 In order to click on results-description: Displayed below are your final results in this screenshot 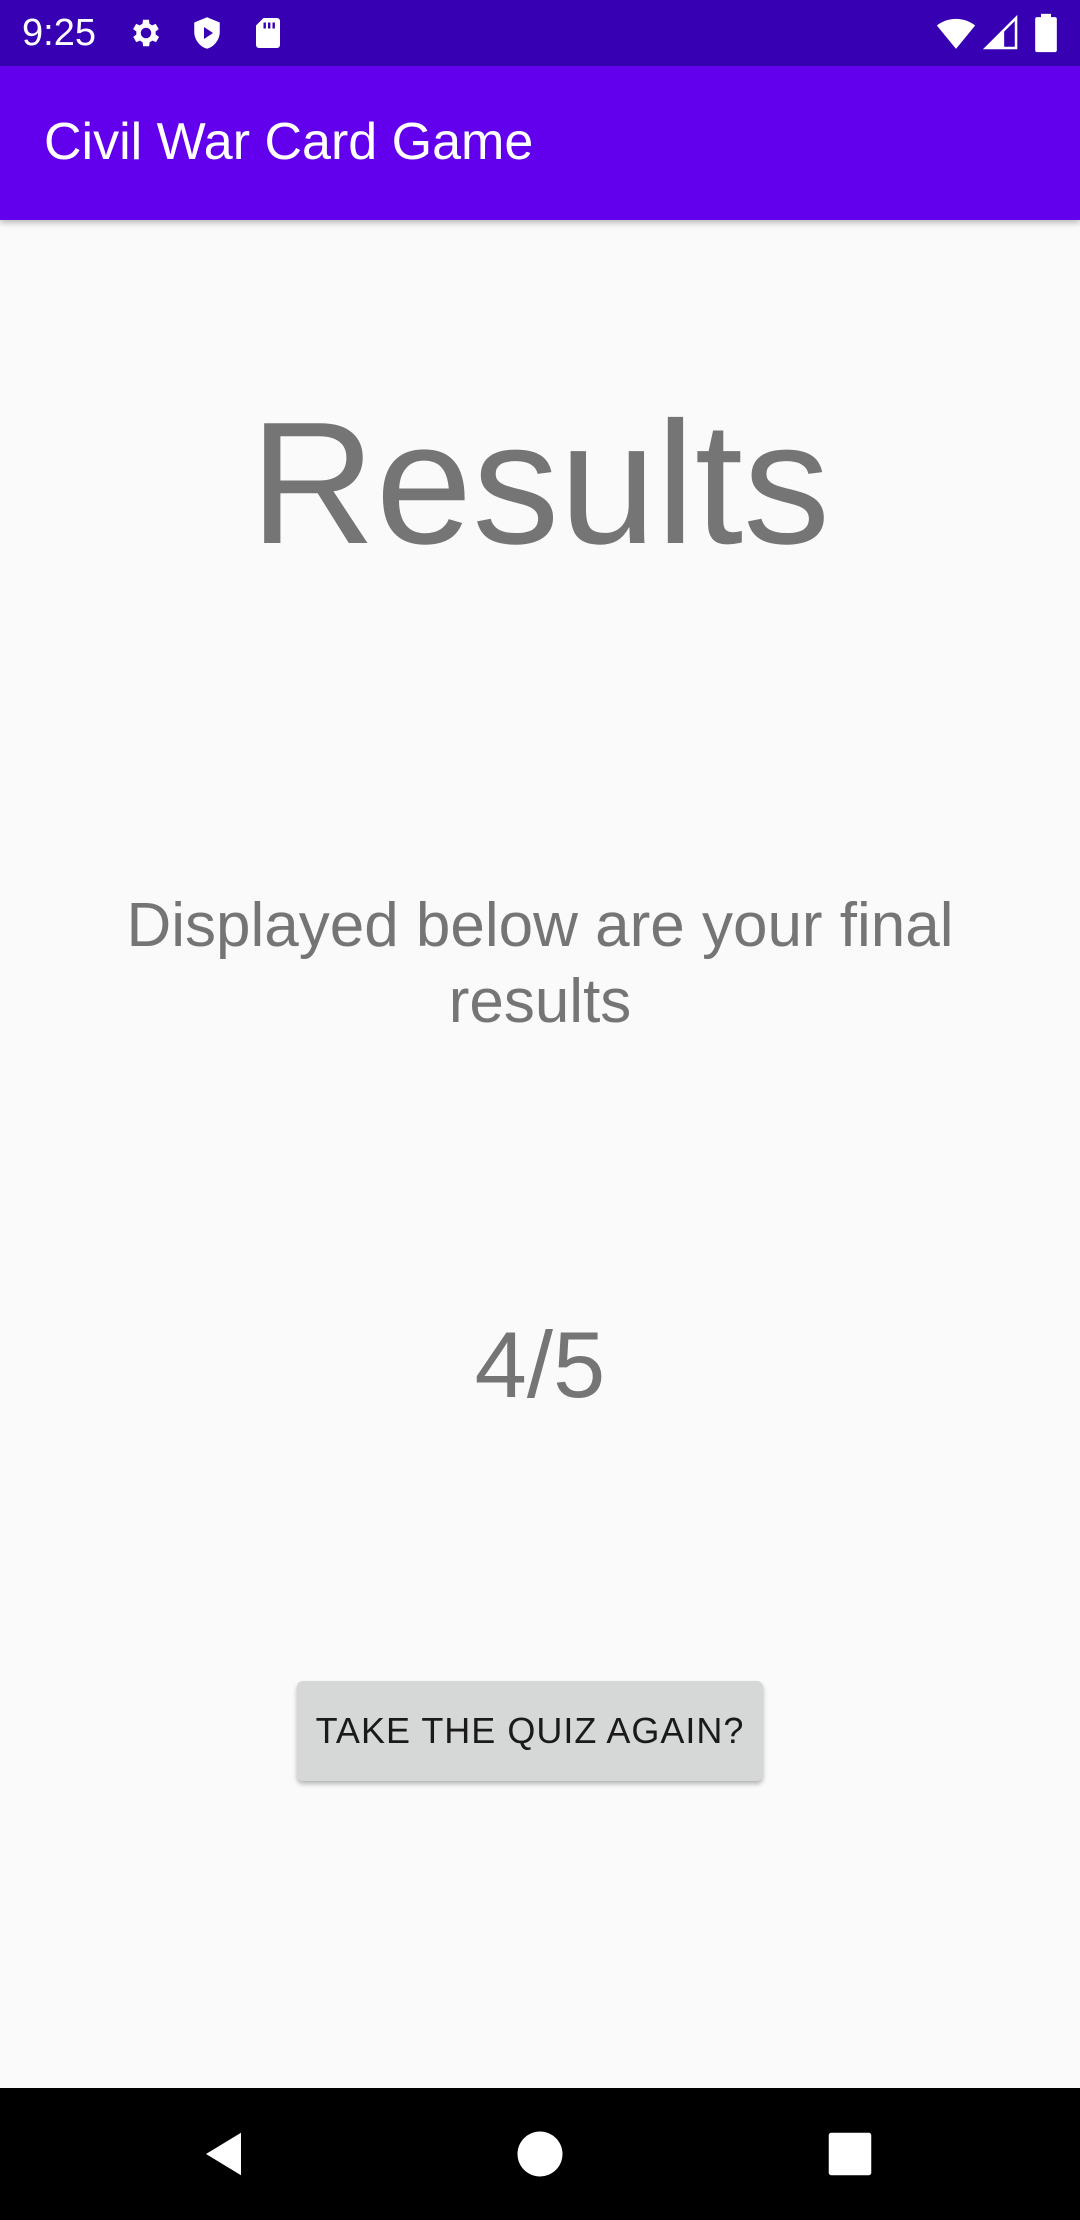, I will do `click(540, 963)`.